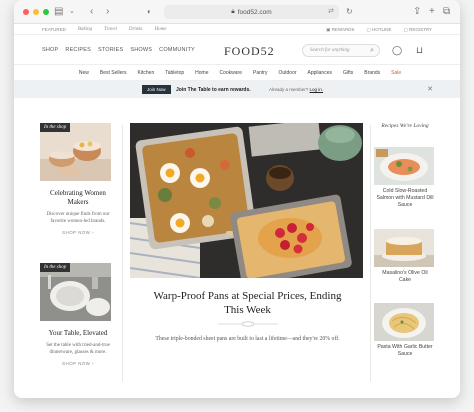 The image size is (474, 412). I want to click on chevron-down-icon: ⌄, so click(72, 12).